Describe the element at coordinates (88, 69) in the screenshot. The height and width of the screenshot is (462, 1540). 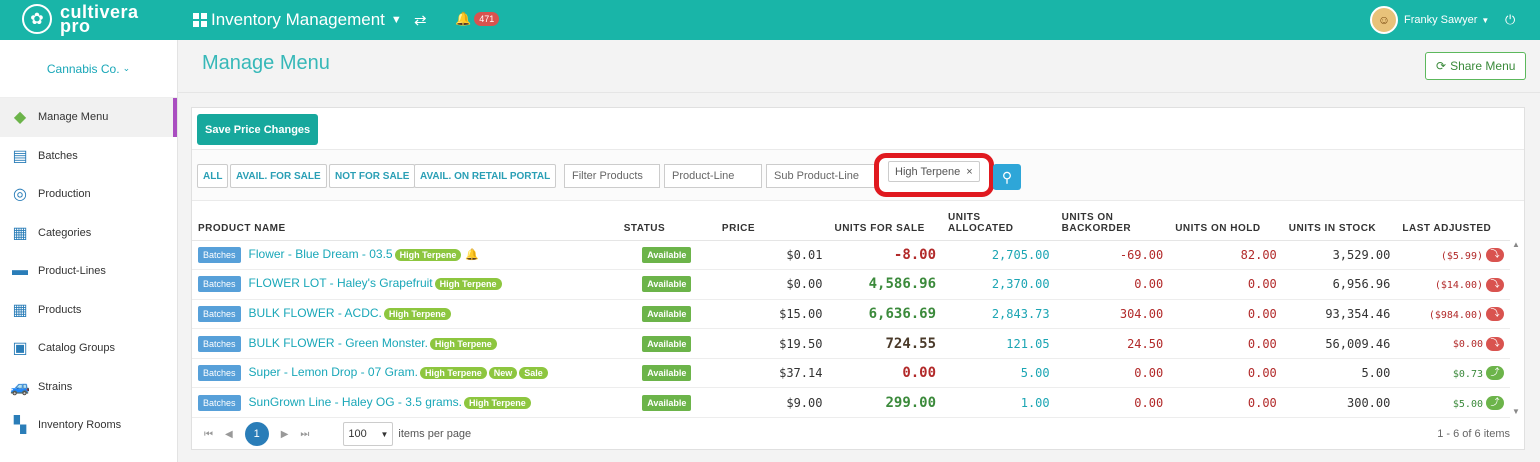
I see `company-selector: Cannabis Co. ⌄` at that location.